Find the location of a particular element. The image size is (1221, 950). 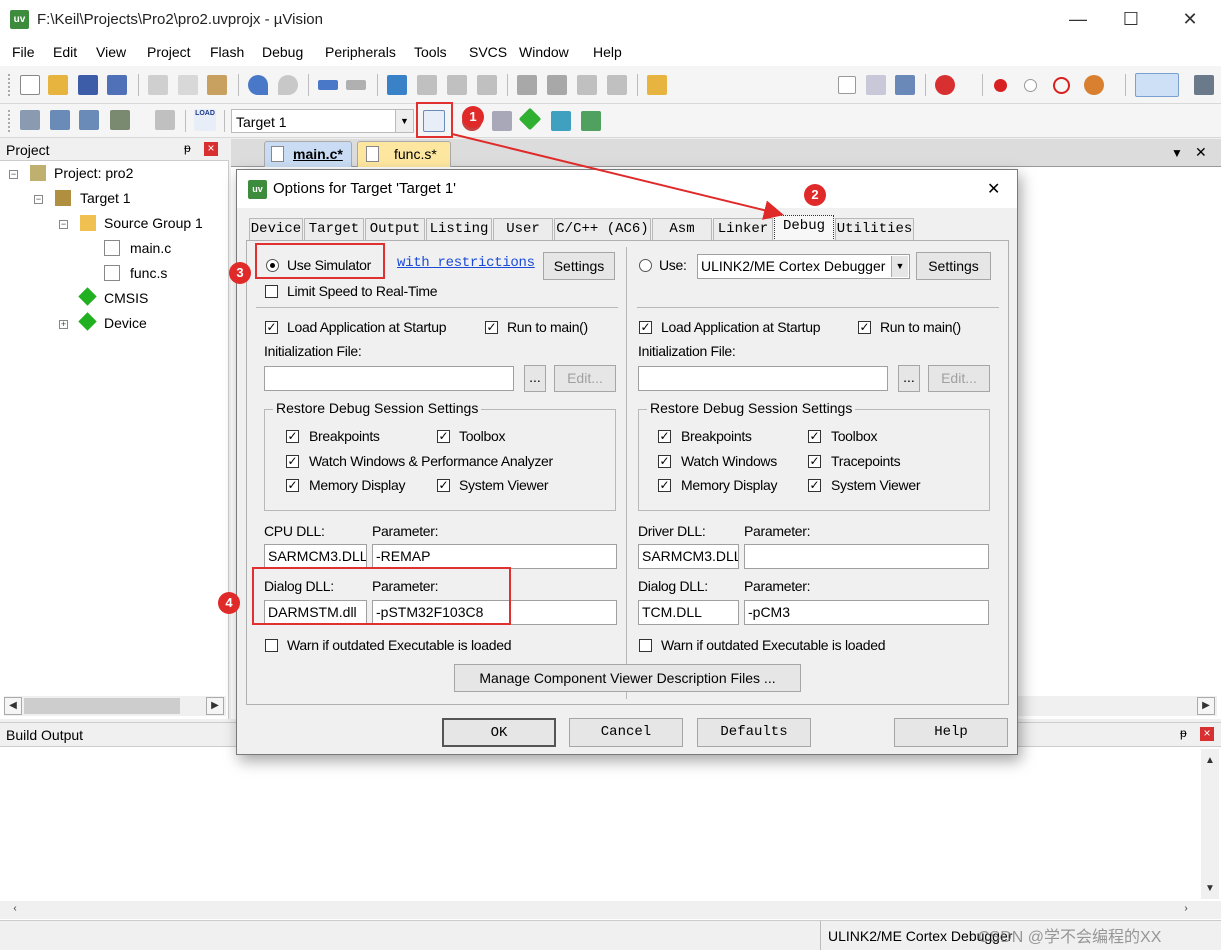

tree-device: Device is located at coordinates (125, 323).